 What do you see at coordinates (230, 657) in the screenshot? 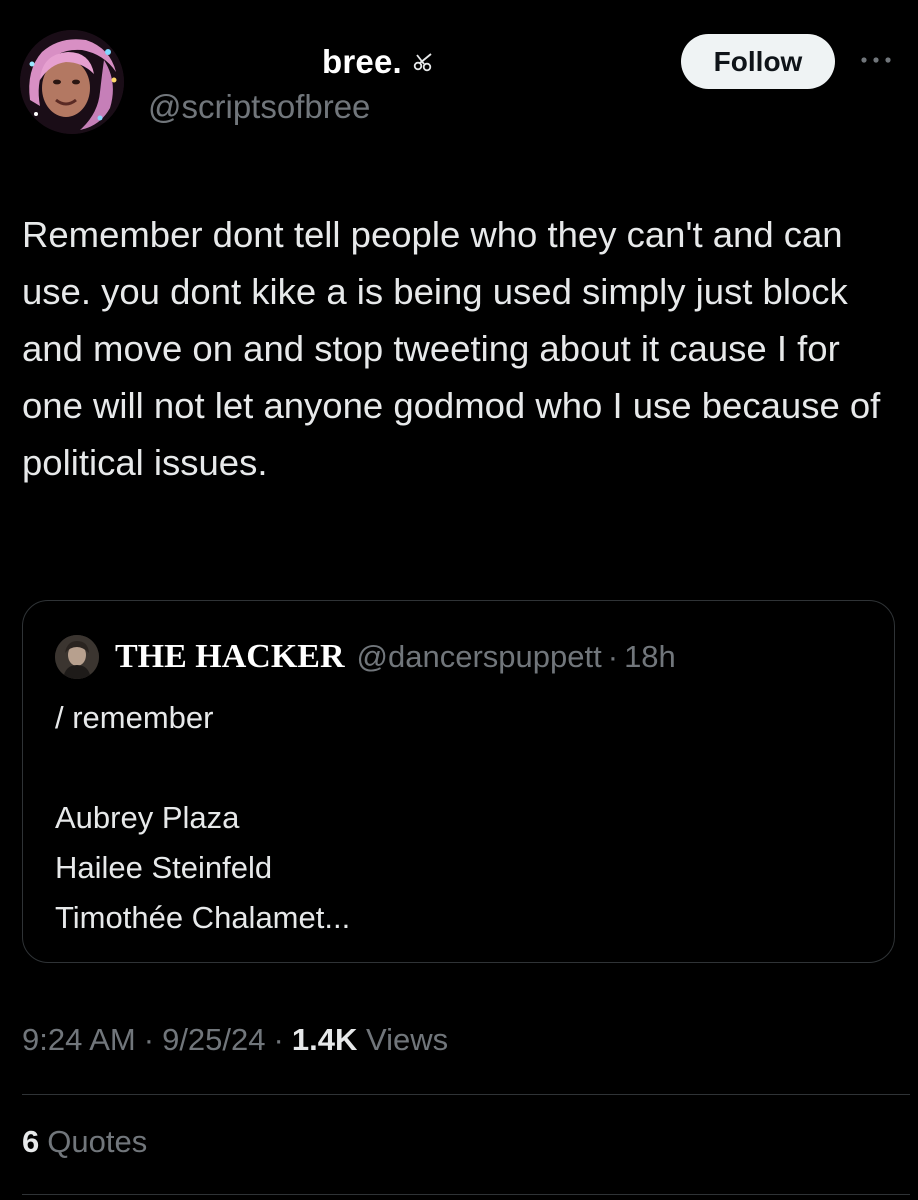
I see `quoted-author-name: THE HACKER` at bounding box center [230, 657].